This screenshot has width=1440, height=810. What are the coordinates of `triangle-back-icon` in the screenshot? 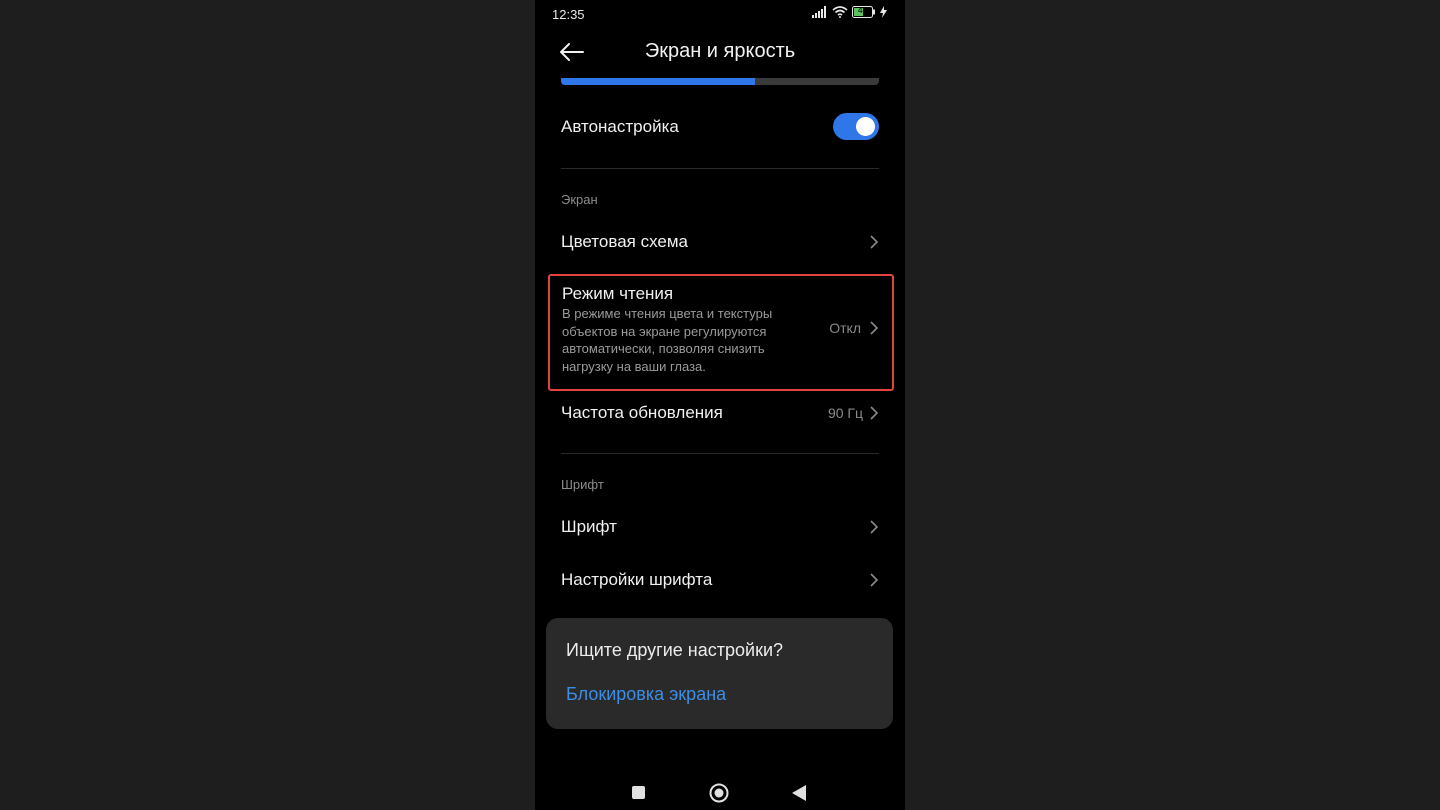 It's located at (799, 795).